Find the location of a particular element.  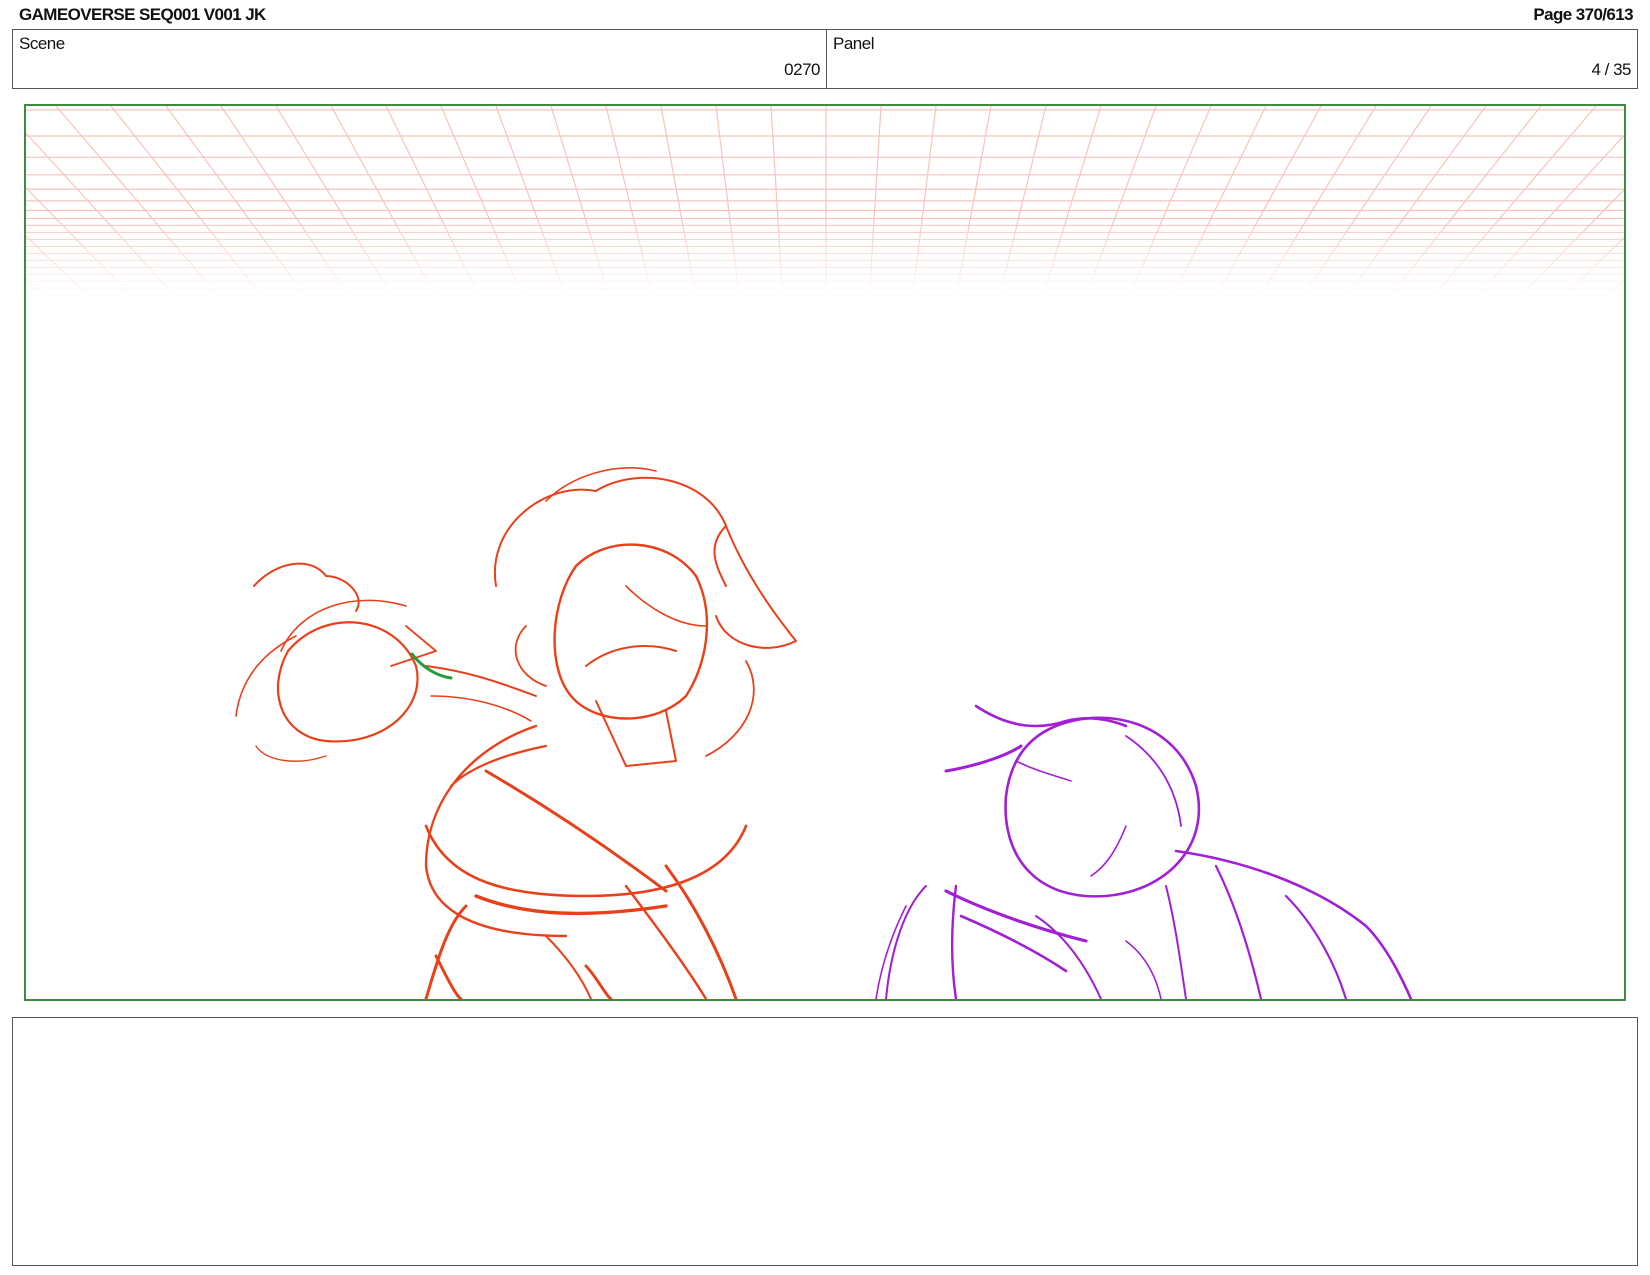

document-title: GAMEOVERSE SEQ001 V001 JK is located at coordinates (142, 14).